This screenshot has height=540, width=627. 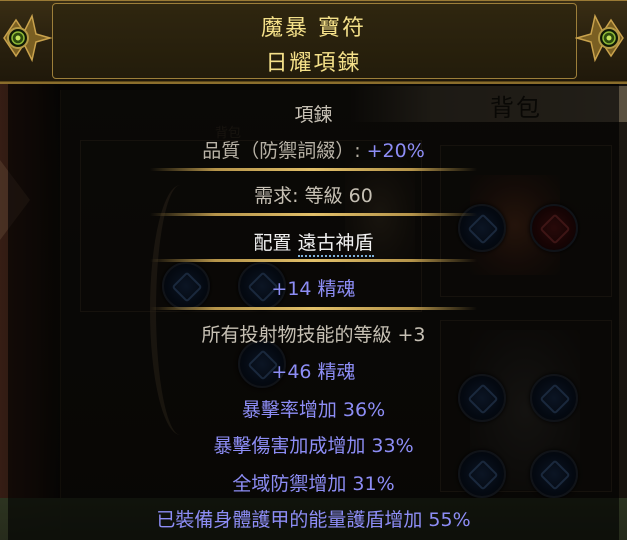 What do you see at coordinates (313, 410) in the screenshot?
I see `explicit-mod: 暴擊率增加 36%` at bounding box center [313, 410].